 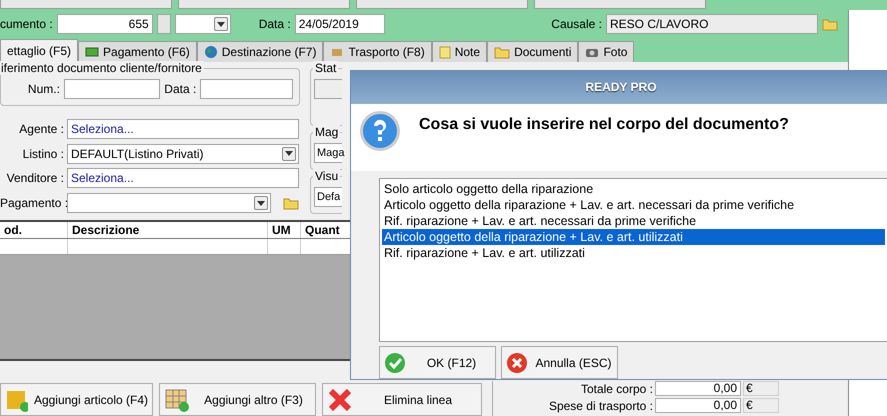 What do you see at coordinates (633, 188) in the screenshot?
I see `list-item: Solo articolo oggetto della riparazione` at bounding box center [633, 188].